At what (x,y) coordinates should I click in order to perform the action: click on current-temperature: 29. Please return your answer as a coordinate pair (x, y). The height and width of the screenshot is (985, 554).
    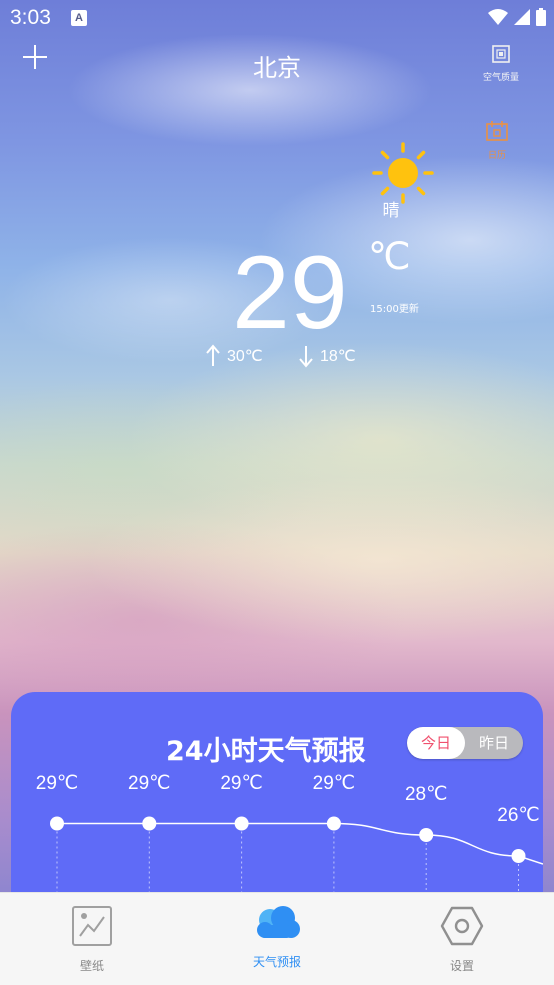
    Looking at the image, I should click on (290, 293).